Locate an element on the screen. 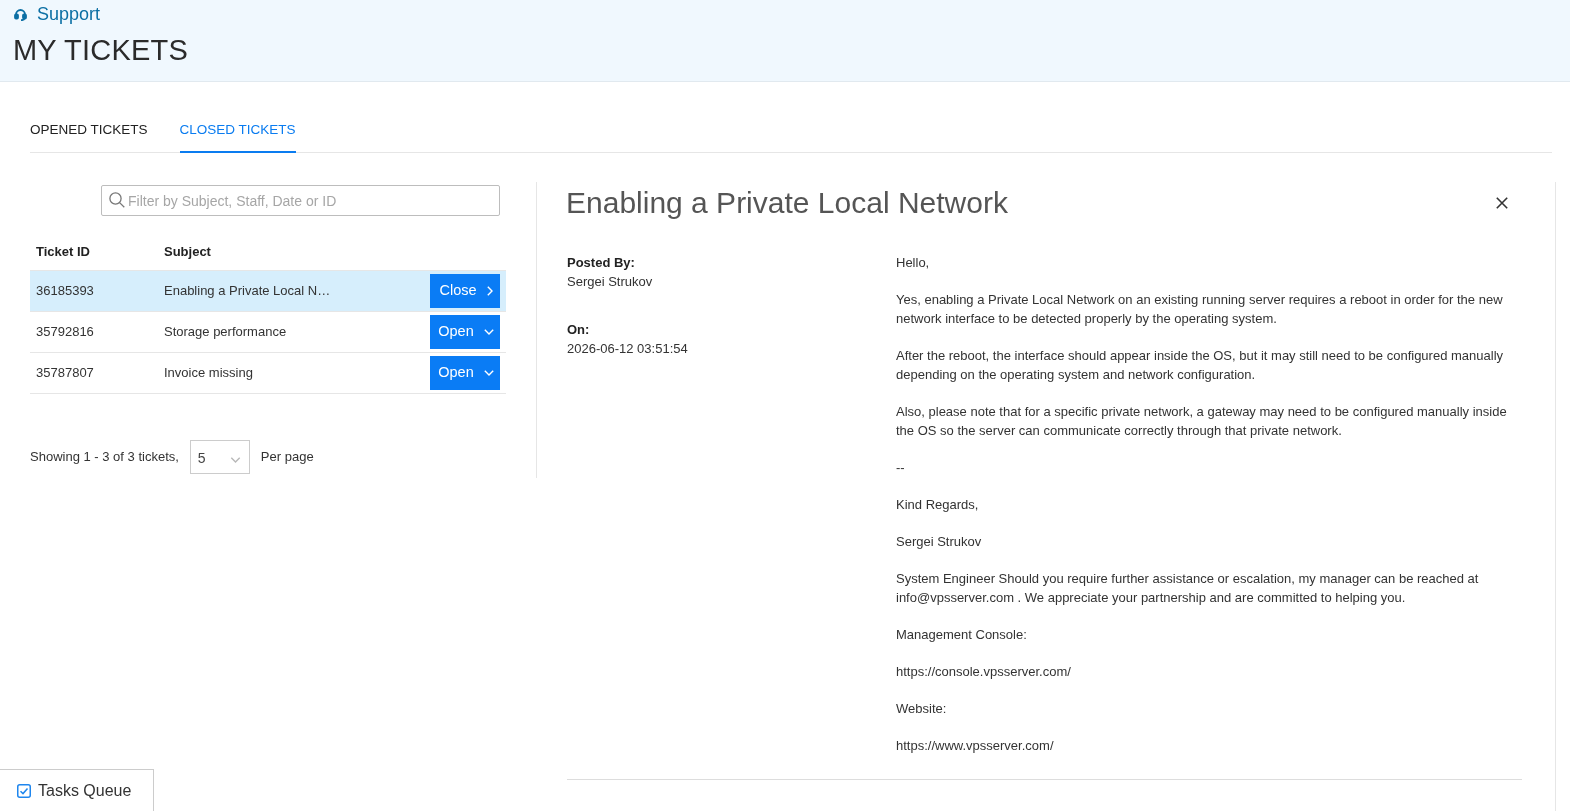 This screenshot has width=1570, height=811. close-icon is located at coordinates (1502, 203).